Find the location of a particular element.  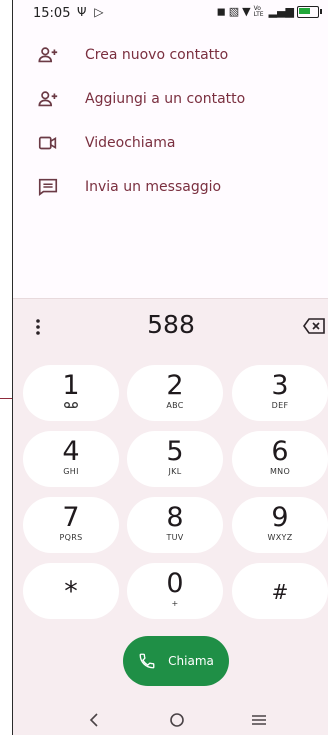

back-icon is located at coordinates (93, 720).